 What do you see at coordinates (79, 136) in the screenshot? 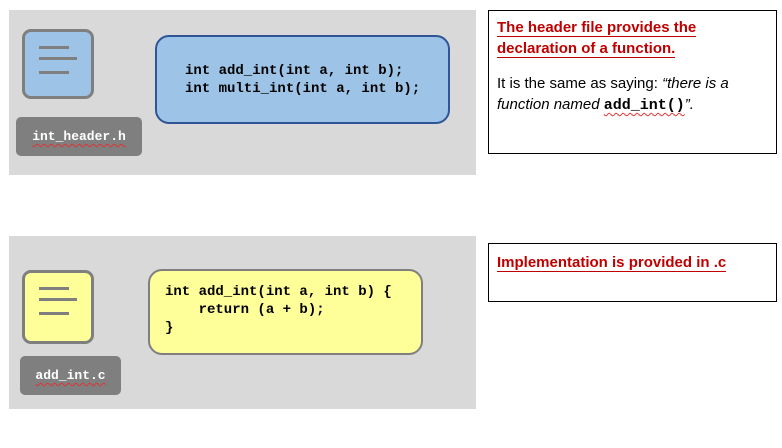
I see `filename-label: int_header.h` at bounding box center [79, 136].